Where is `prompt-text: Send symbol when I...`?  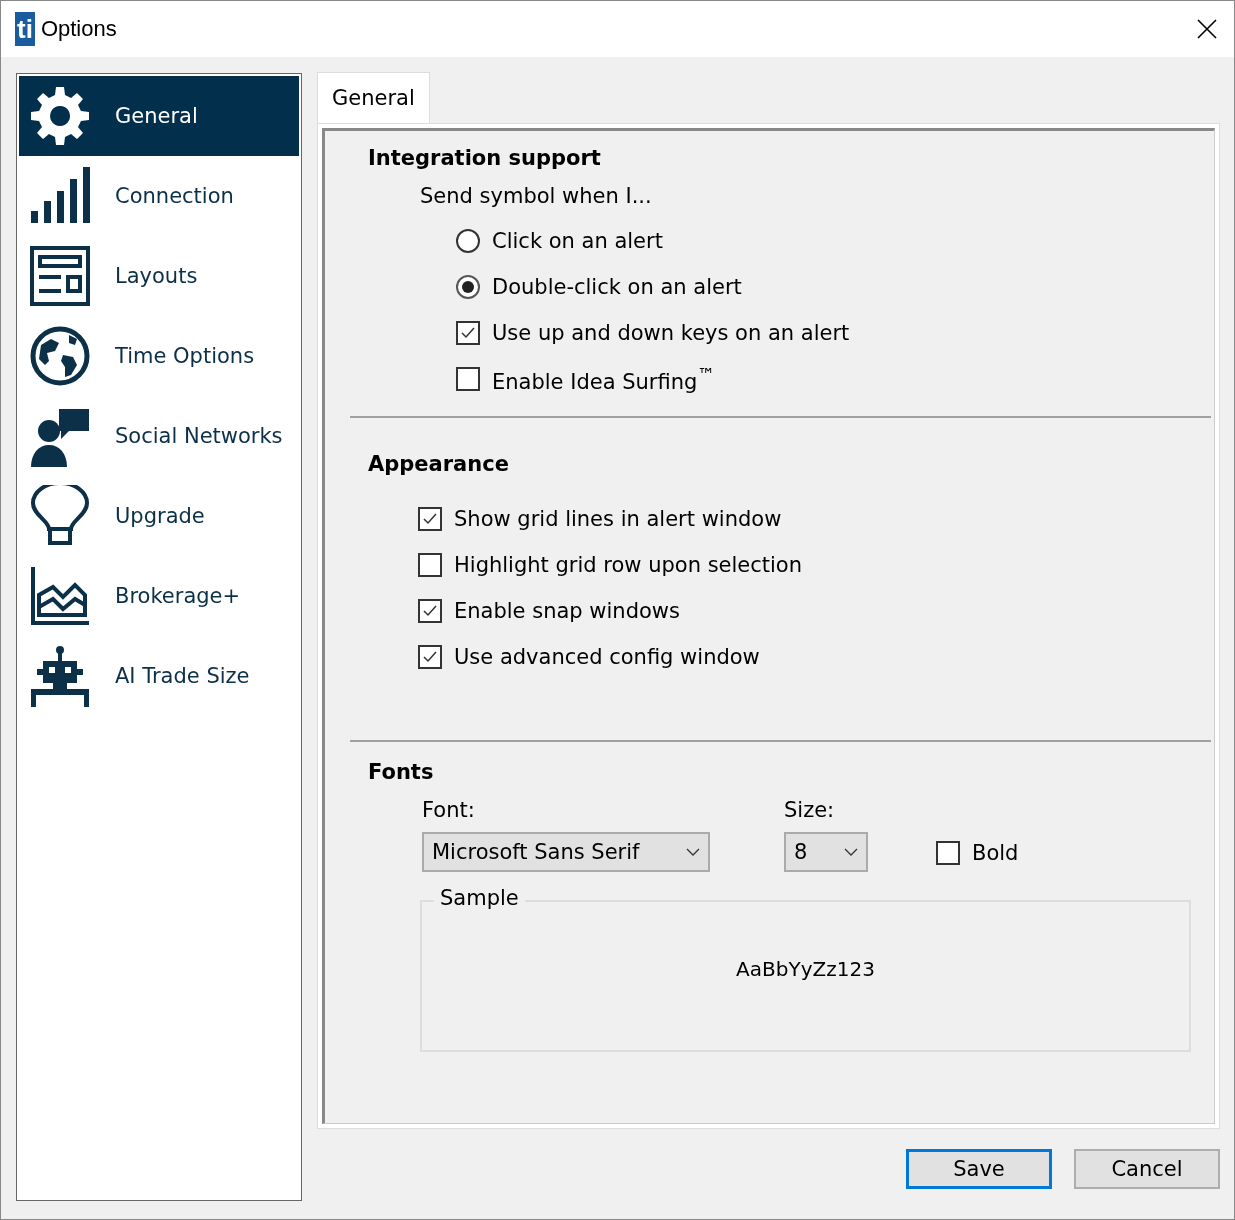 prompt-text: Send symbol when I... is located at coordinates (536, 196).